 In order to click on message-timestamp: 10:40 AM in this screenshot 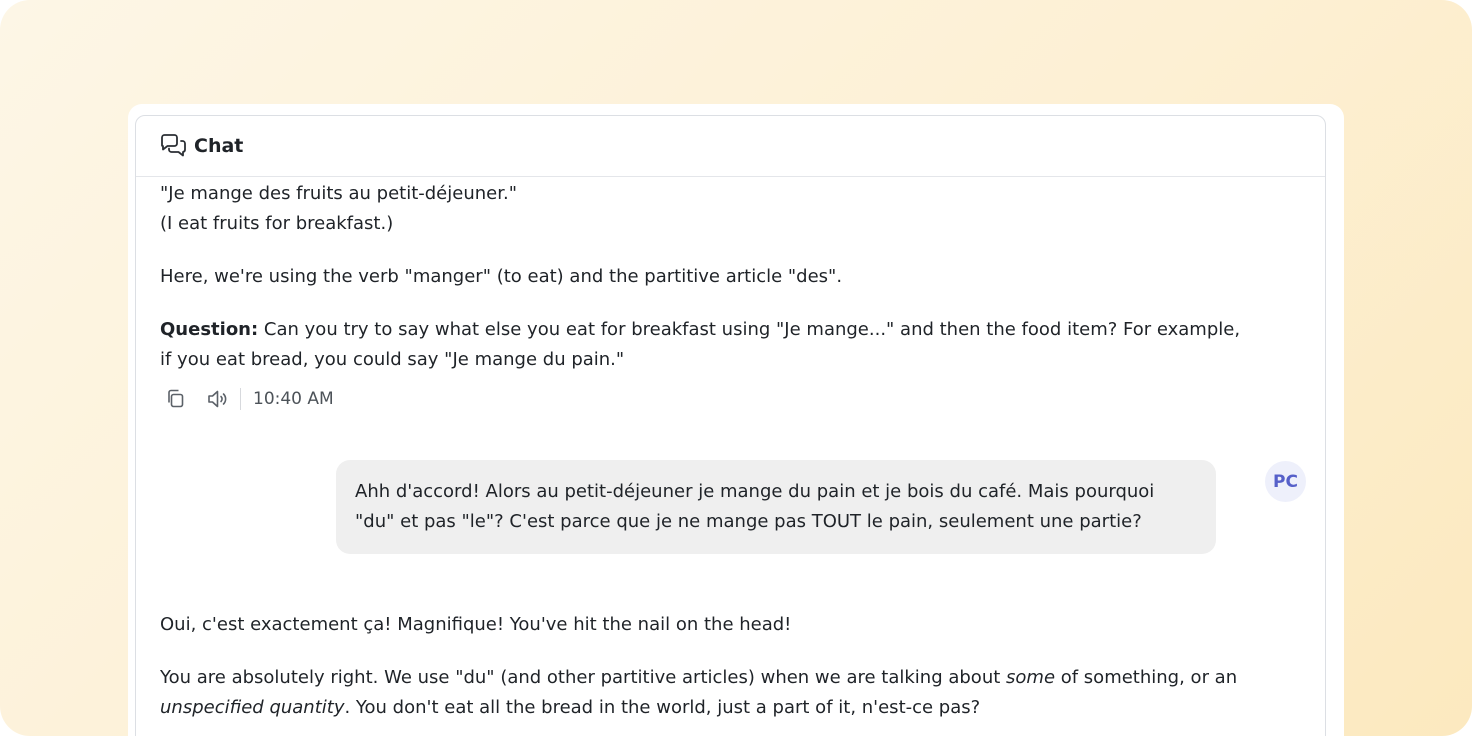, I will do `click(293, 399)`.